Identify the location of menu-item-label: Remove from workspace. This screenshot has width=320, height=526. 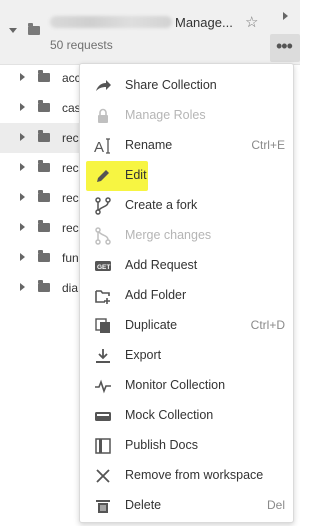
(194, 475).